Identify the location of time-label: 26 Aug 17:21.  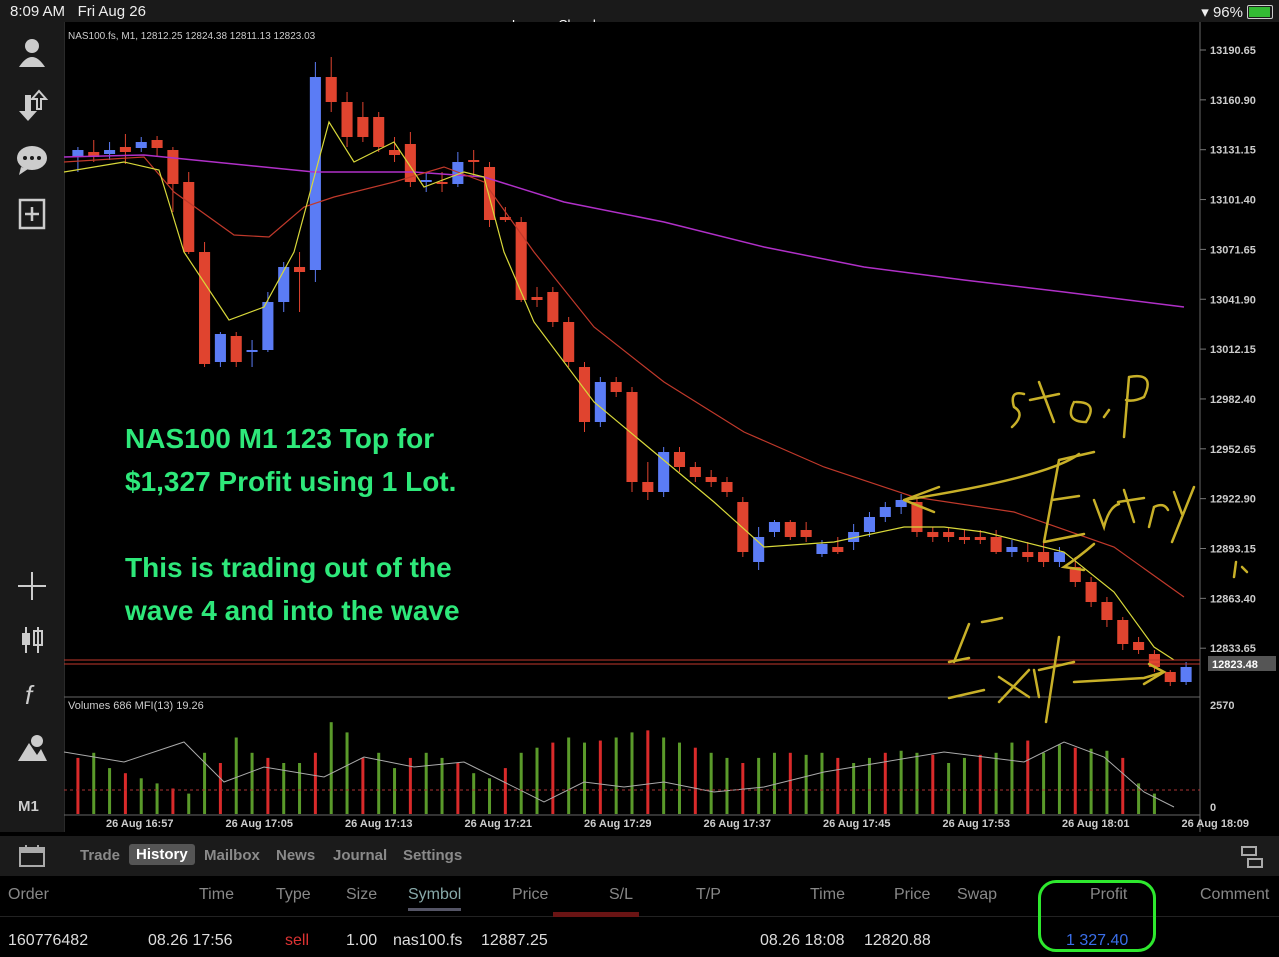
(498, 824).